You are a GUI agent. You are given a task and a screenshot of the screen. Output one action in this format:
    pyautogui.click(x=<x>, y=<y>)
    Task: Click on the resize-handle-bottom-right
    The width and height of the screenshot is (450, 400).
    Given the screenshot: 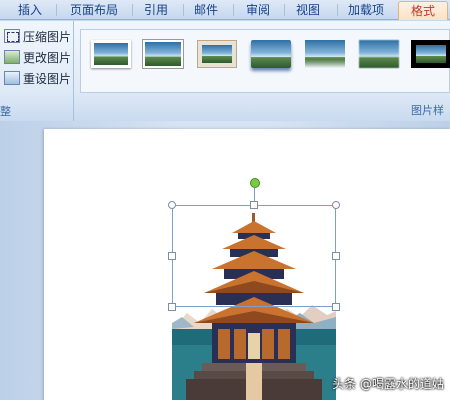 What is the action you would take?
    pyautogui.click(x=336, y=307)
    